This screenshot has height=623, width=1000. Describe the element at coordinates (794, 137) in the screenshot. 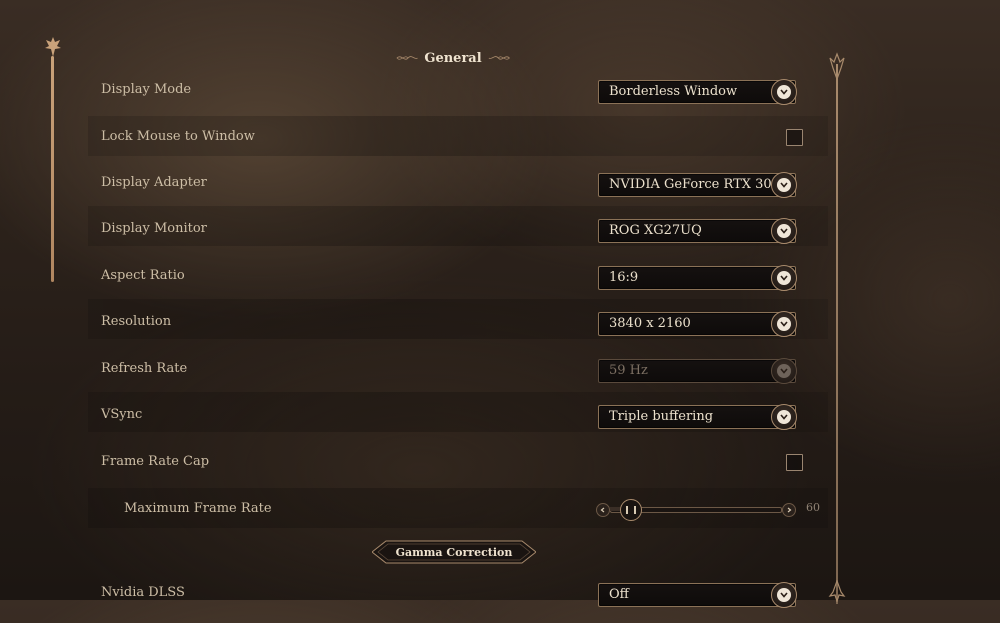

I see `lock-mouse-checkbox` at that location.